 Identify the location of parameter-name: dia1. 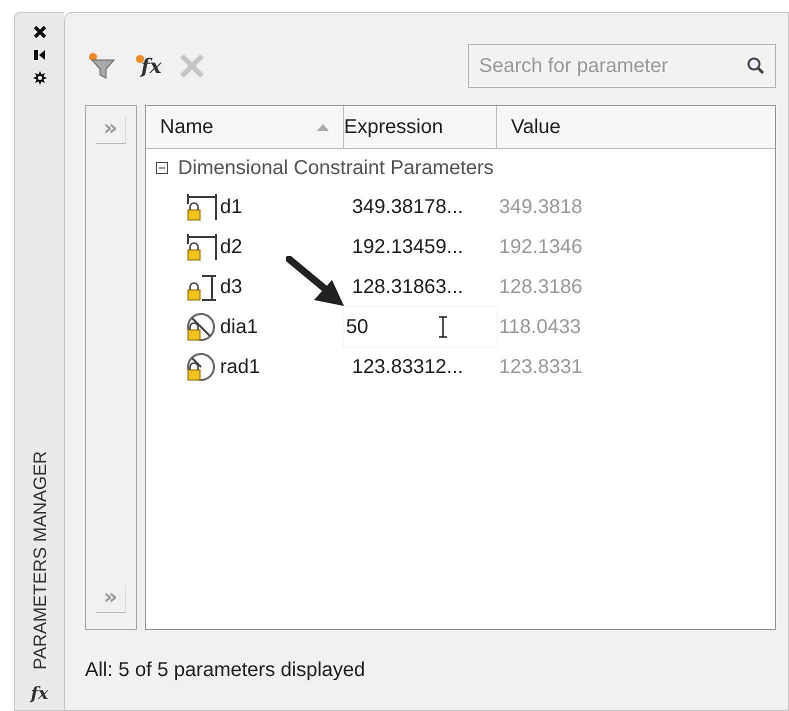
(239, 327).